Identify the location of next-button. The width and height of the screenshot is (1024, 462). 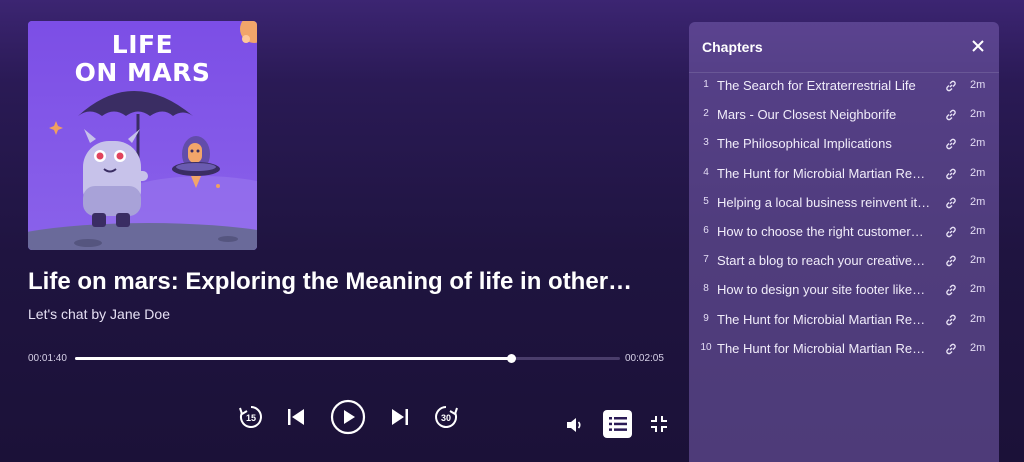
(400, 417).